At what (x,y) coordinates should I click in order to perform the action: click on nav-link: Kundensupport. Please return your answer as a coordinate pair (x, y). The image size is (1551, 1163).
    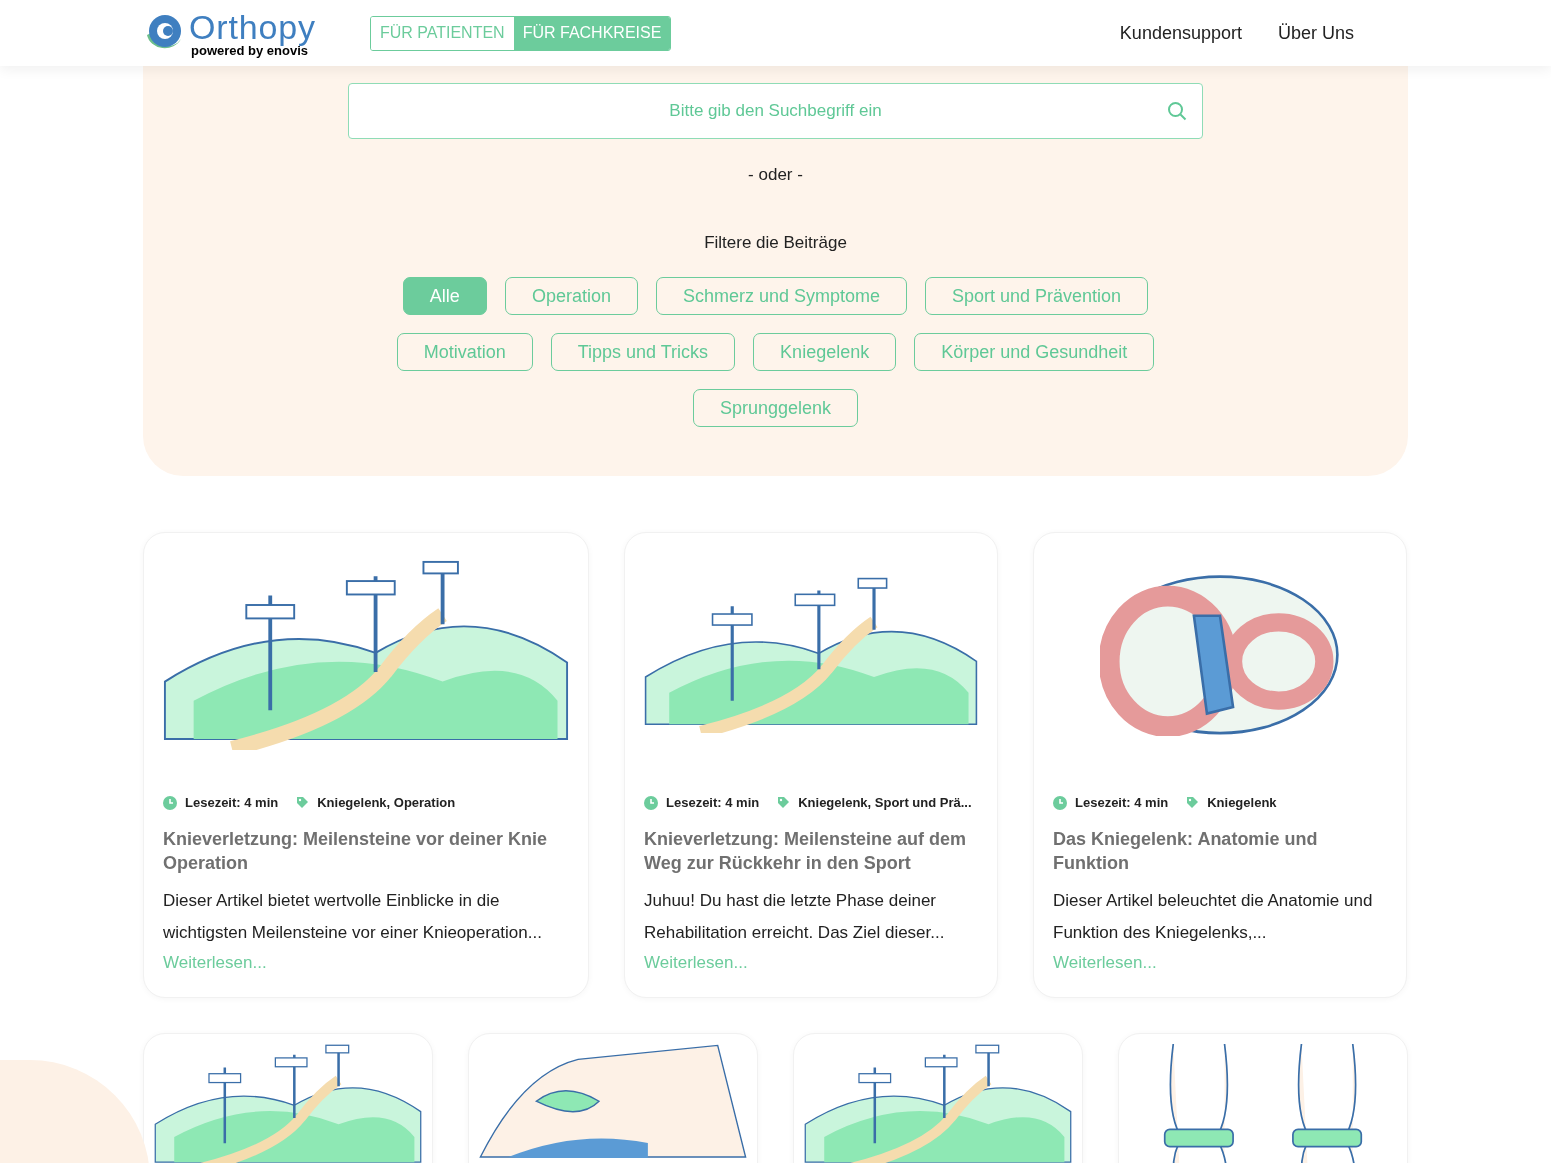
    Looking at the image, I should click on (1180, 33).